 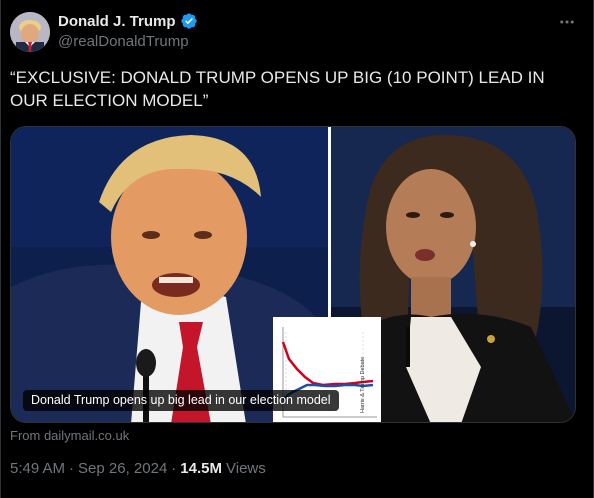 I want to click on views-count: 14.5M, so click(x=201, y=468).